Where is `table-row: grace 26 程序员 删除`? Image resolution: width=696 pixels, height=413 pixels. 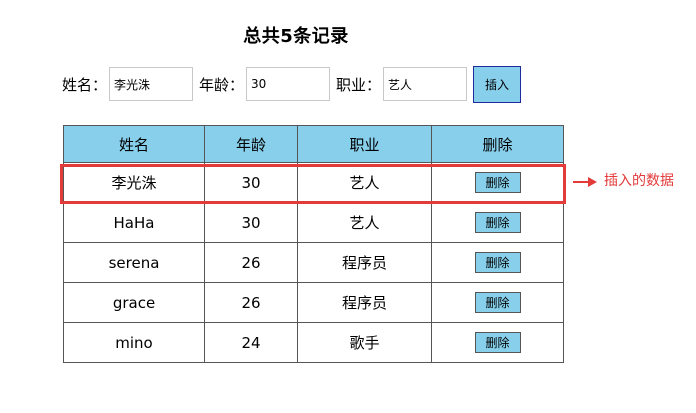 table-row: grace 26 程序员 删除 is located at coordinates (313, 302).